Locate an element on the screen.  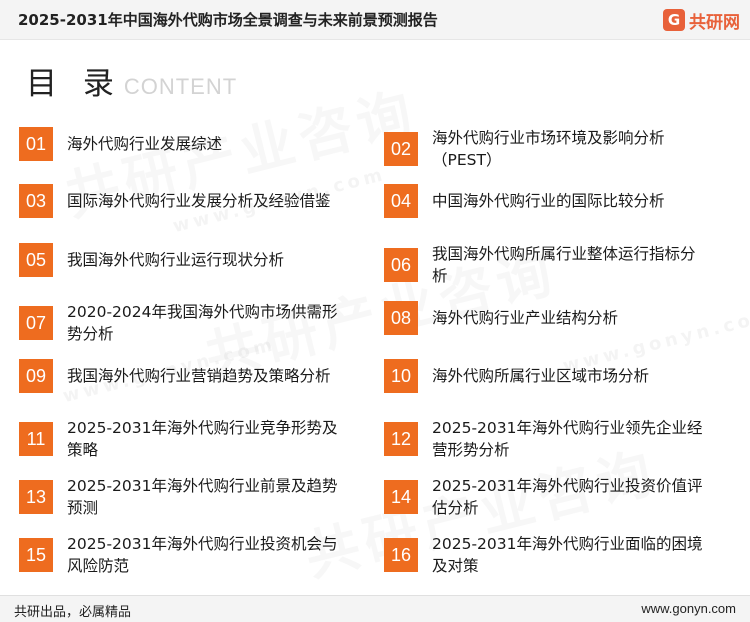
toc-item-label: 海外代购所属行业区域市场分析 is located at coordinates (541, 376).